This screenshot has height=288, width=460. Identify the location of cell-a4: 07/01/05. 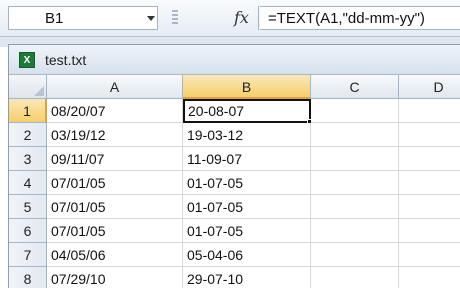
(115, 183).